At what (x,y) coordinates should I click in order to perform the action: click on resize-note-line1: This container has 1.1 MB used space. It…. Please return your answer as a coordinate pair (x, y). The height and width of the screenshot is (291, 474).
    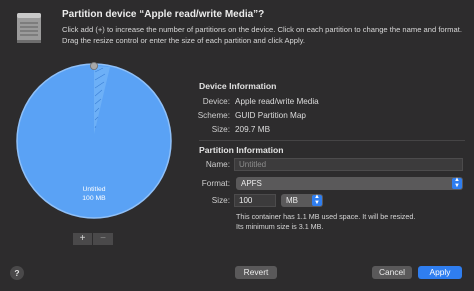
    Looking at the image, I should click on (326, 216).